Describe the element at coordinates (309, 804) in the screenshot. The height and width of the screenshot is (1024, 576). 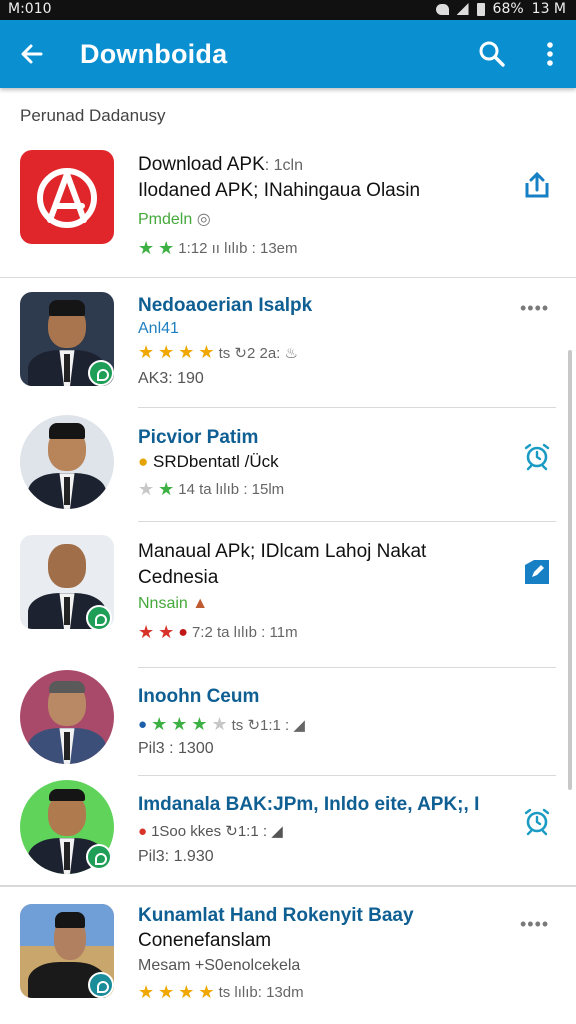
I see `item-title: Imdanala BAK:JPm, Inldo eite, APK;, I` at that location.